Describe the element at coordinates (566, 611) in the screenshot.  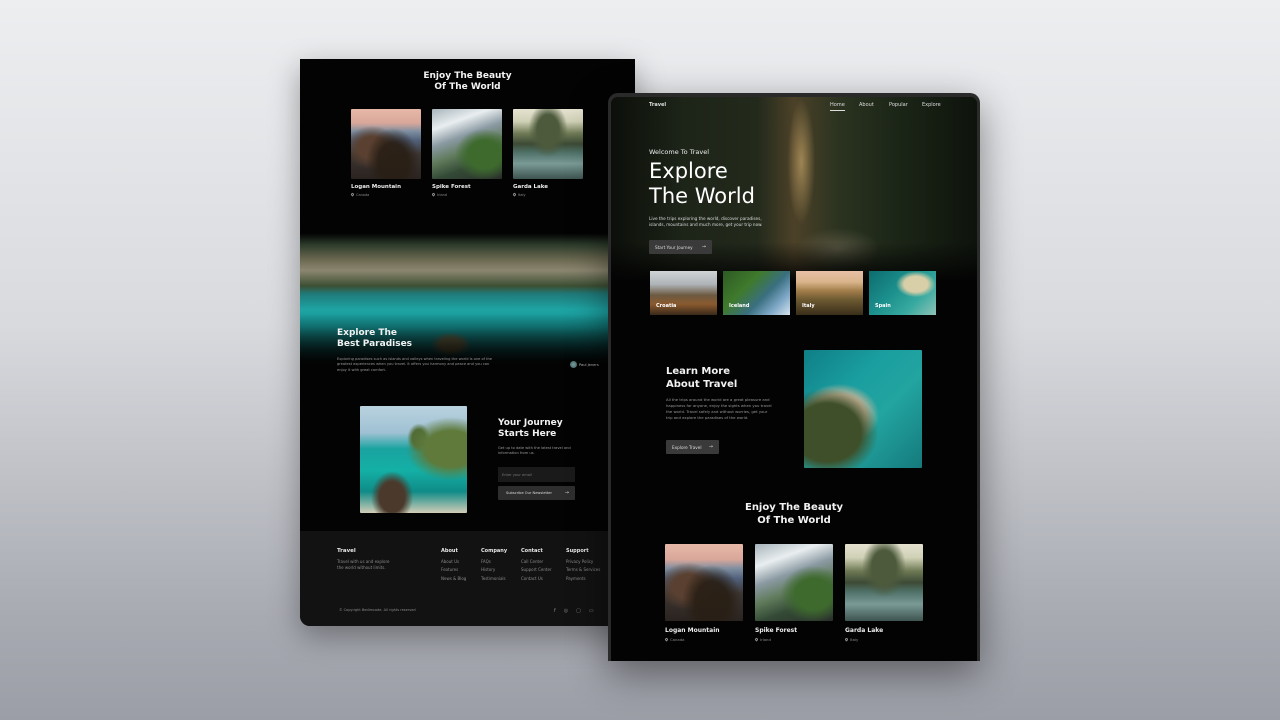
I see `instagram-icon: ◎` at that location.